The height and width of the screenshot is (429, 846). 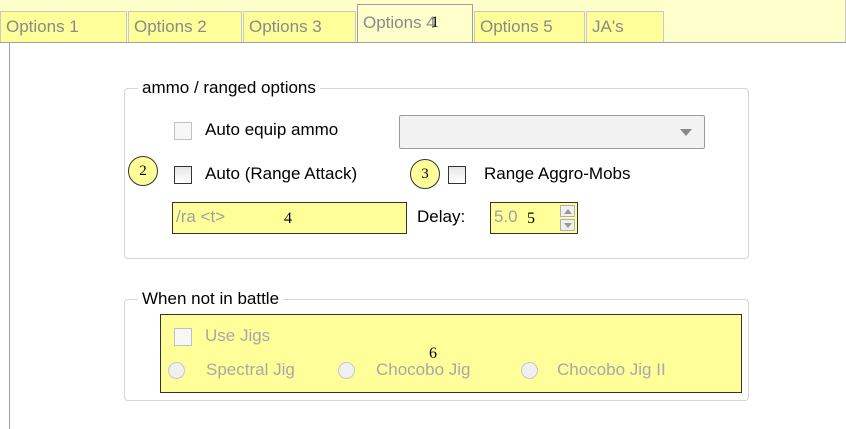 What do you see at coordinates (423, 369) in the screenshot?
I see `chocobo-jig-label: Chocobo Jig` at bounding box center [423, 369].